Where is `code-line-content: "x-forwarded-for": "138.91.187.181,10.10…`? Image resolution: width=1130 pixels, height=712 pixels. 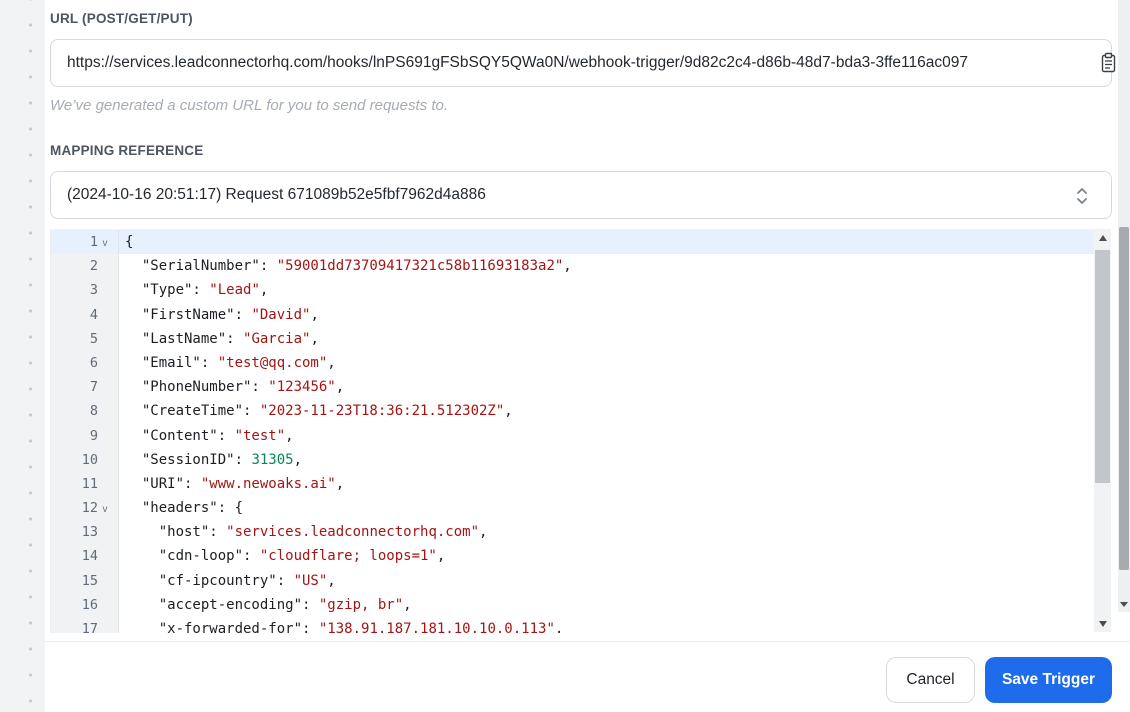
code-line-content: "x-forwarded-for": "138.91.187.181,10.10… is located at coordinates (344, 627).